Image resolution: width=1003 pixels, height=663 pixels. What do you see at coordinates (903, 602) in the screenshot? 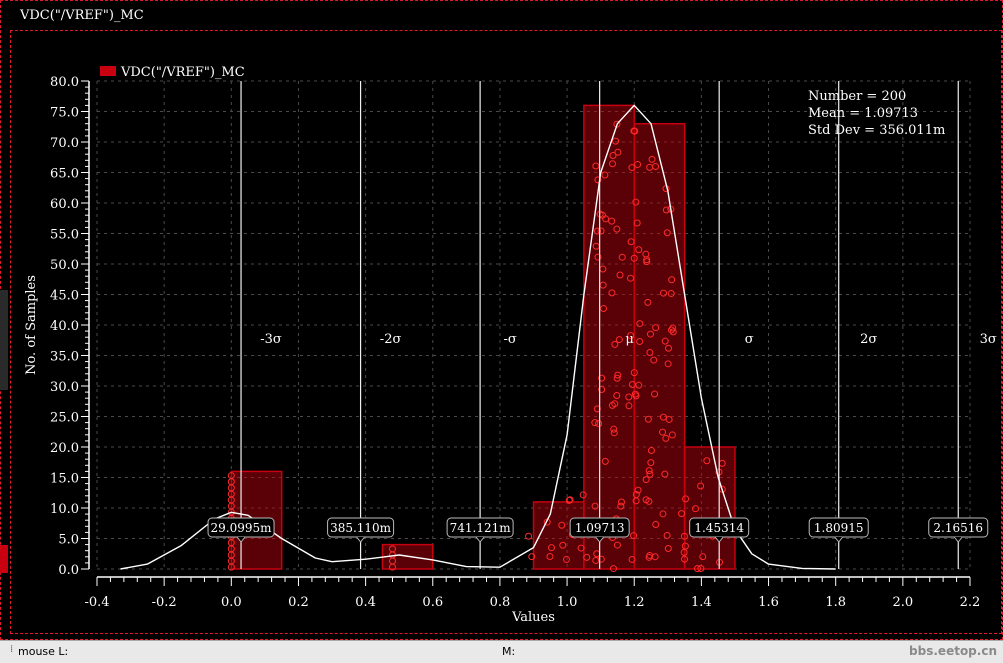
I see `x-tick-label: 2.0` at bounding box center [903, 602].